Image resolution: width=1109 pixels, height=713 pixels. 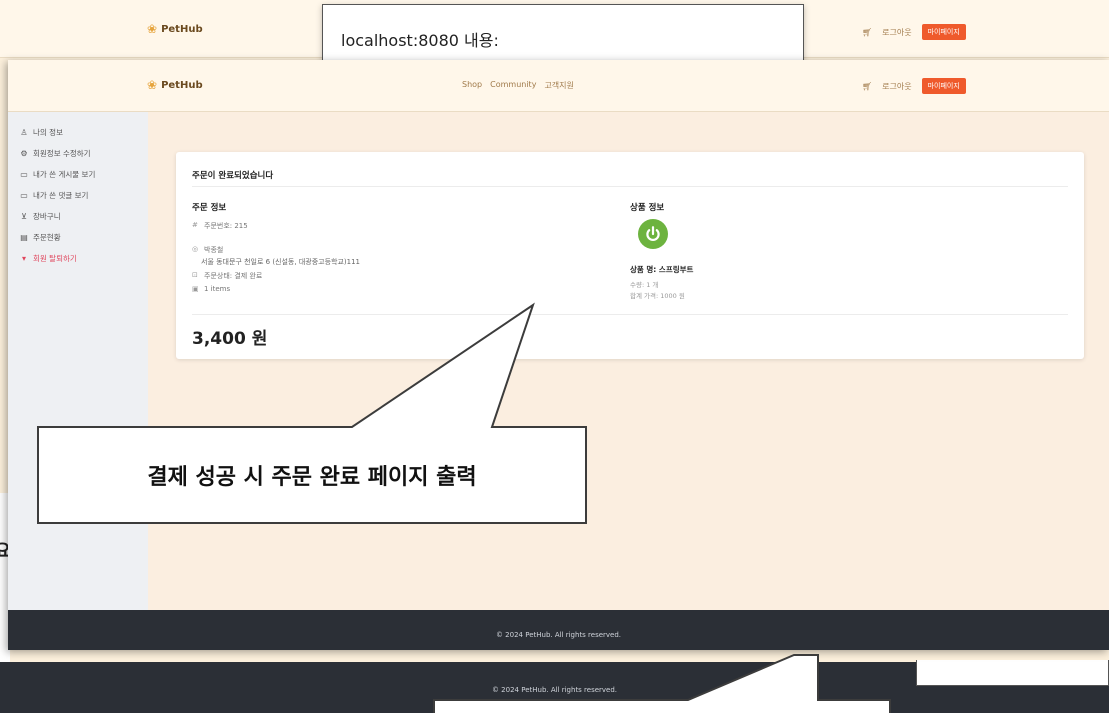 What do you see at coordinates (662, 683) in the screenshot?
I see `bottom-callout` at bounding box center [662, 683].